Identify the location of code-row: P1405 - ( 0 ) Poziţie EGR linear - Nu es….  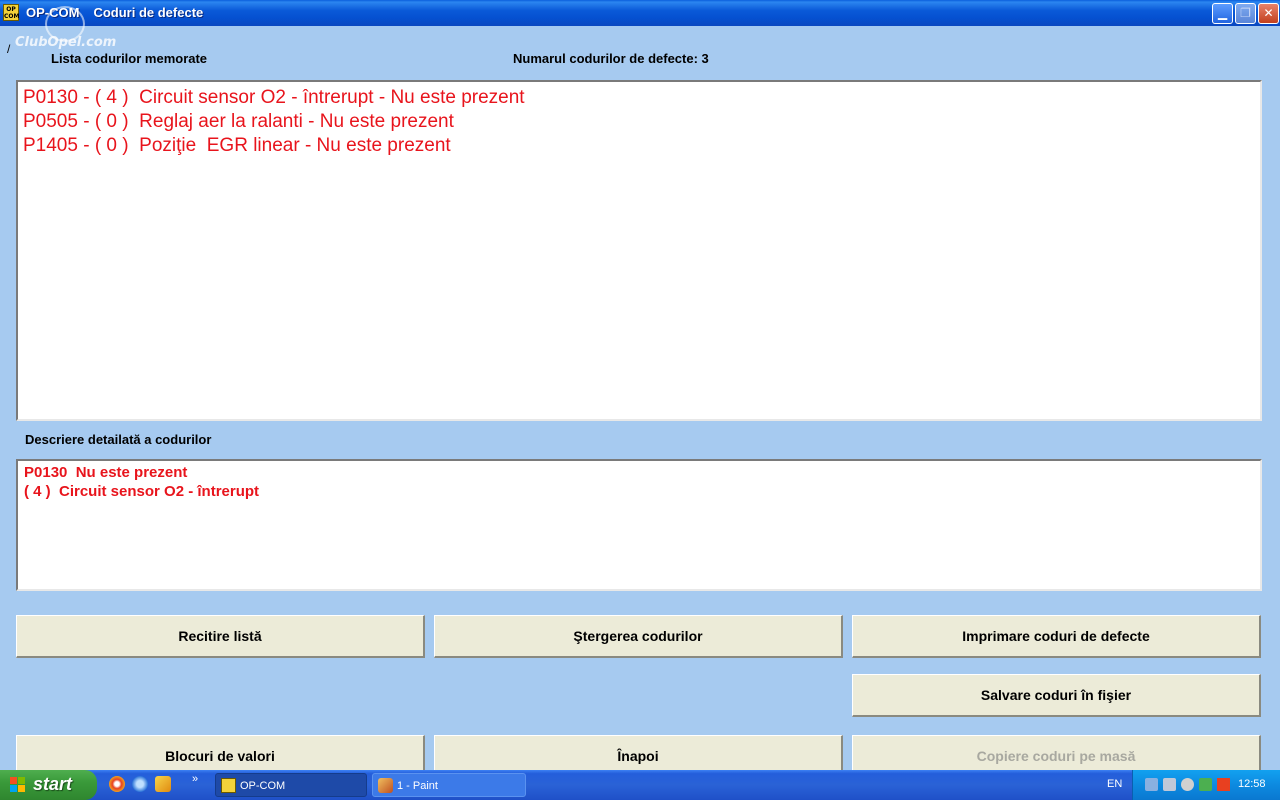
(639, 146).